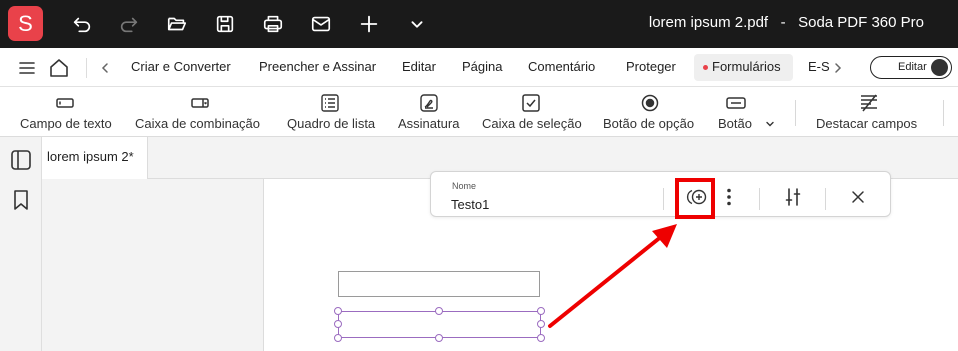  I want to click on menu-divider, so click(86, 68).